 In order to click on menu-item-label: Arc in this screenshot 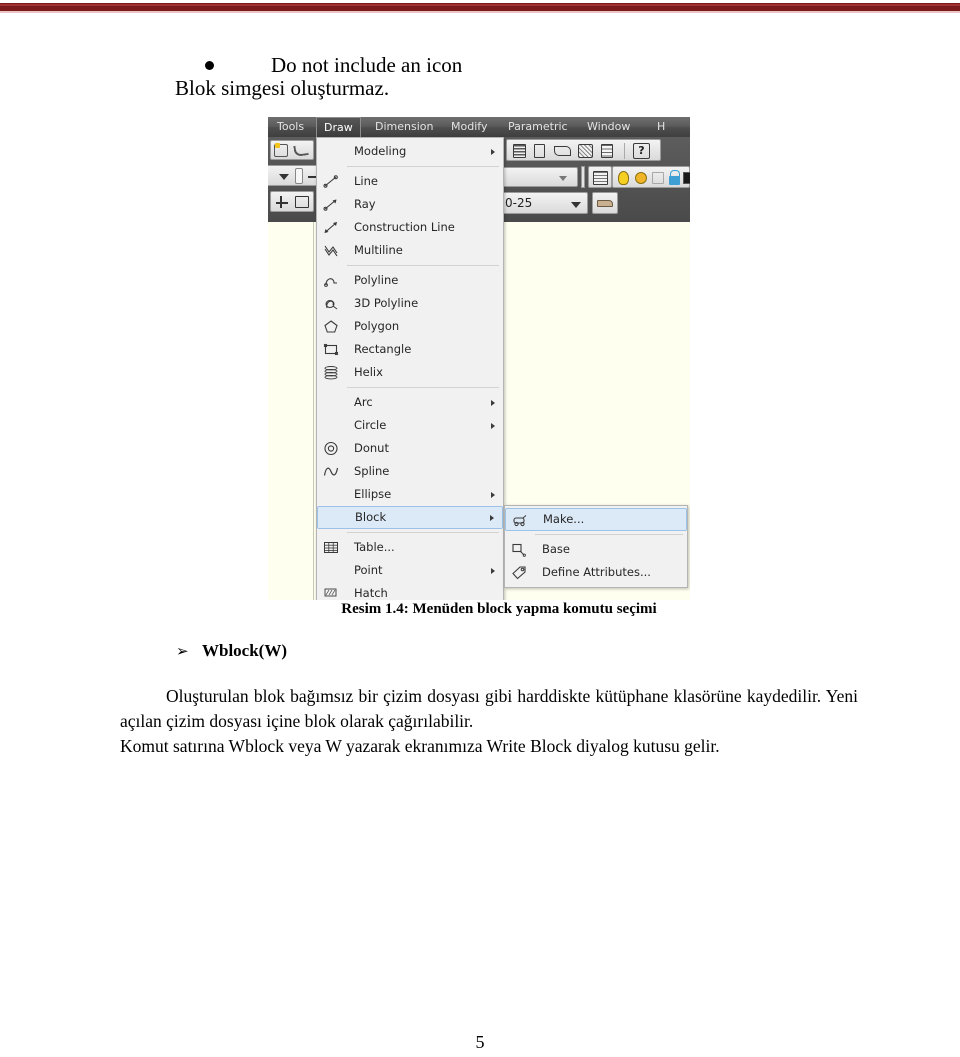, I will do `click(363, 402)`.